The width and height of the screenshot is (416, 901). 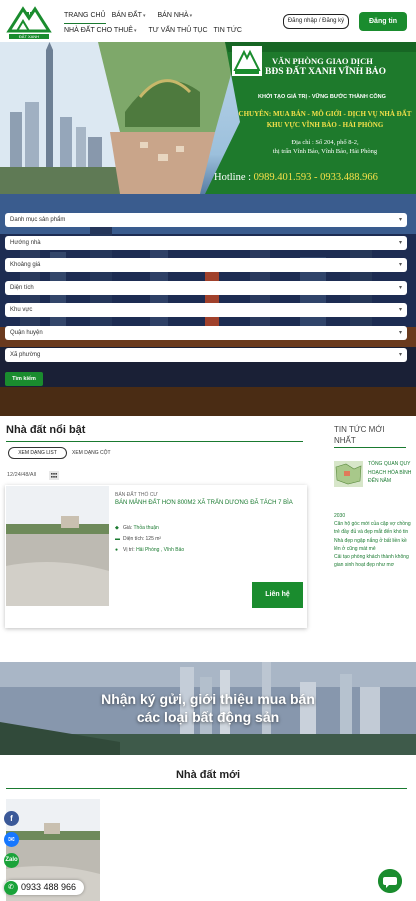 I want to click on nav-item-label: TIN TỨC, so click(x=227, y=30).